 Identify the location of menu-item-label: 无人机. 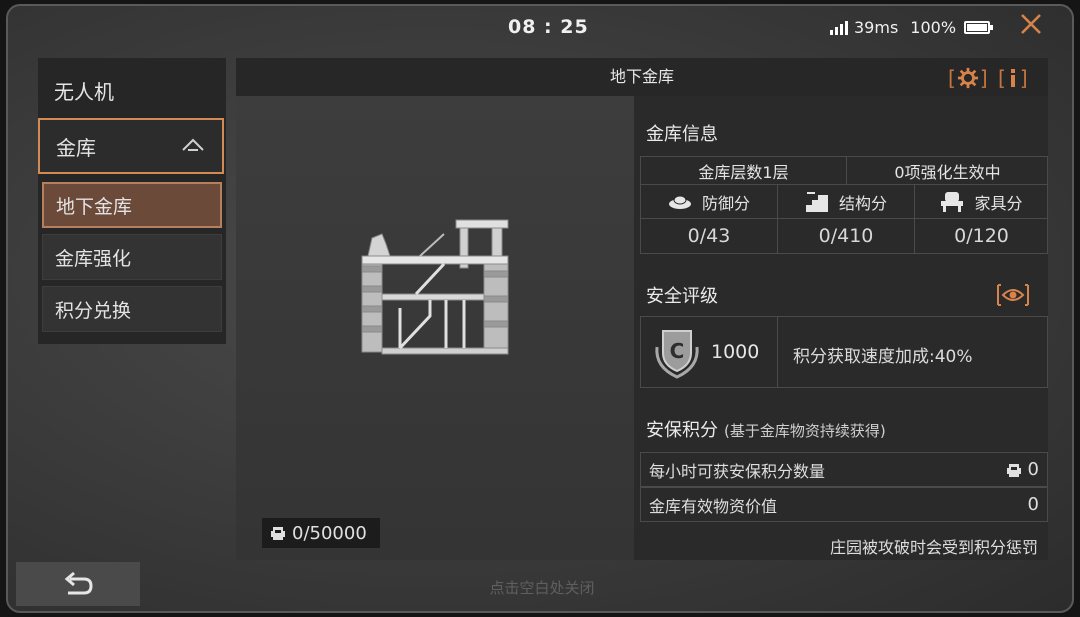
(84, 91).